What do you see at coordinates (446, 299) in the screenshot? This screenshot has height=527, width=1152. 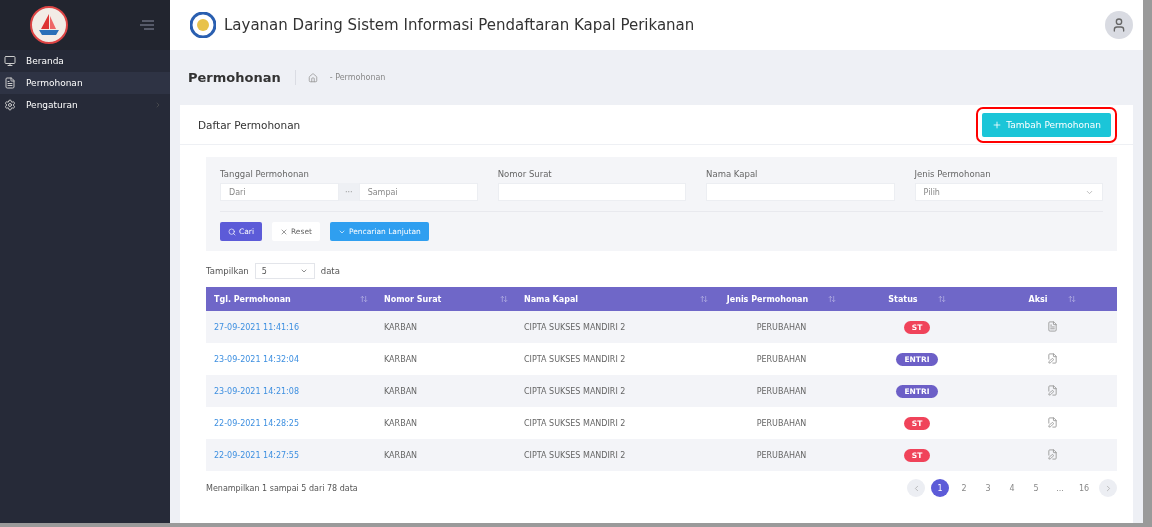 I see `column-header: Nomor Surat` at bounding box center [446, 299].